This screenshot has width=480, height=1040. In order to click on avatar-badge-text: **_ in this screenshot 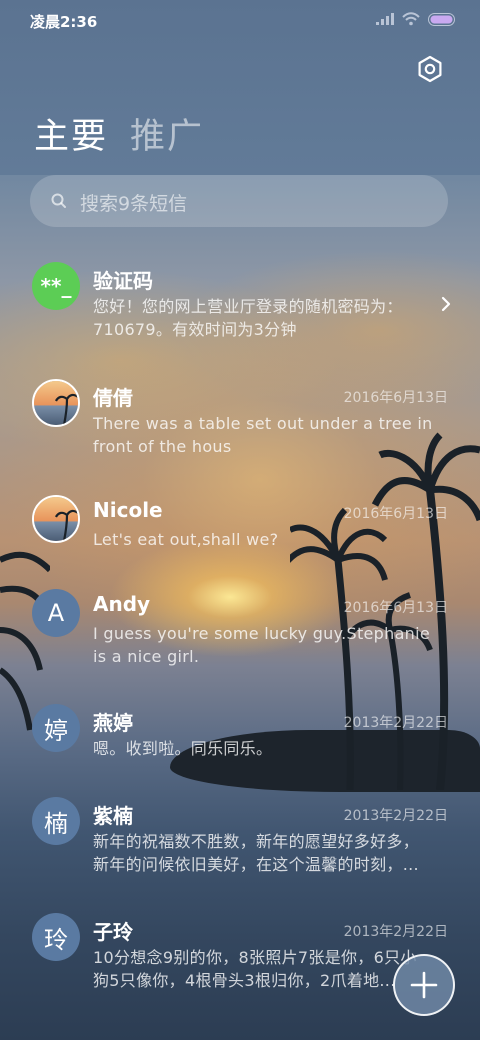, I will do `click(56, 286)`.